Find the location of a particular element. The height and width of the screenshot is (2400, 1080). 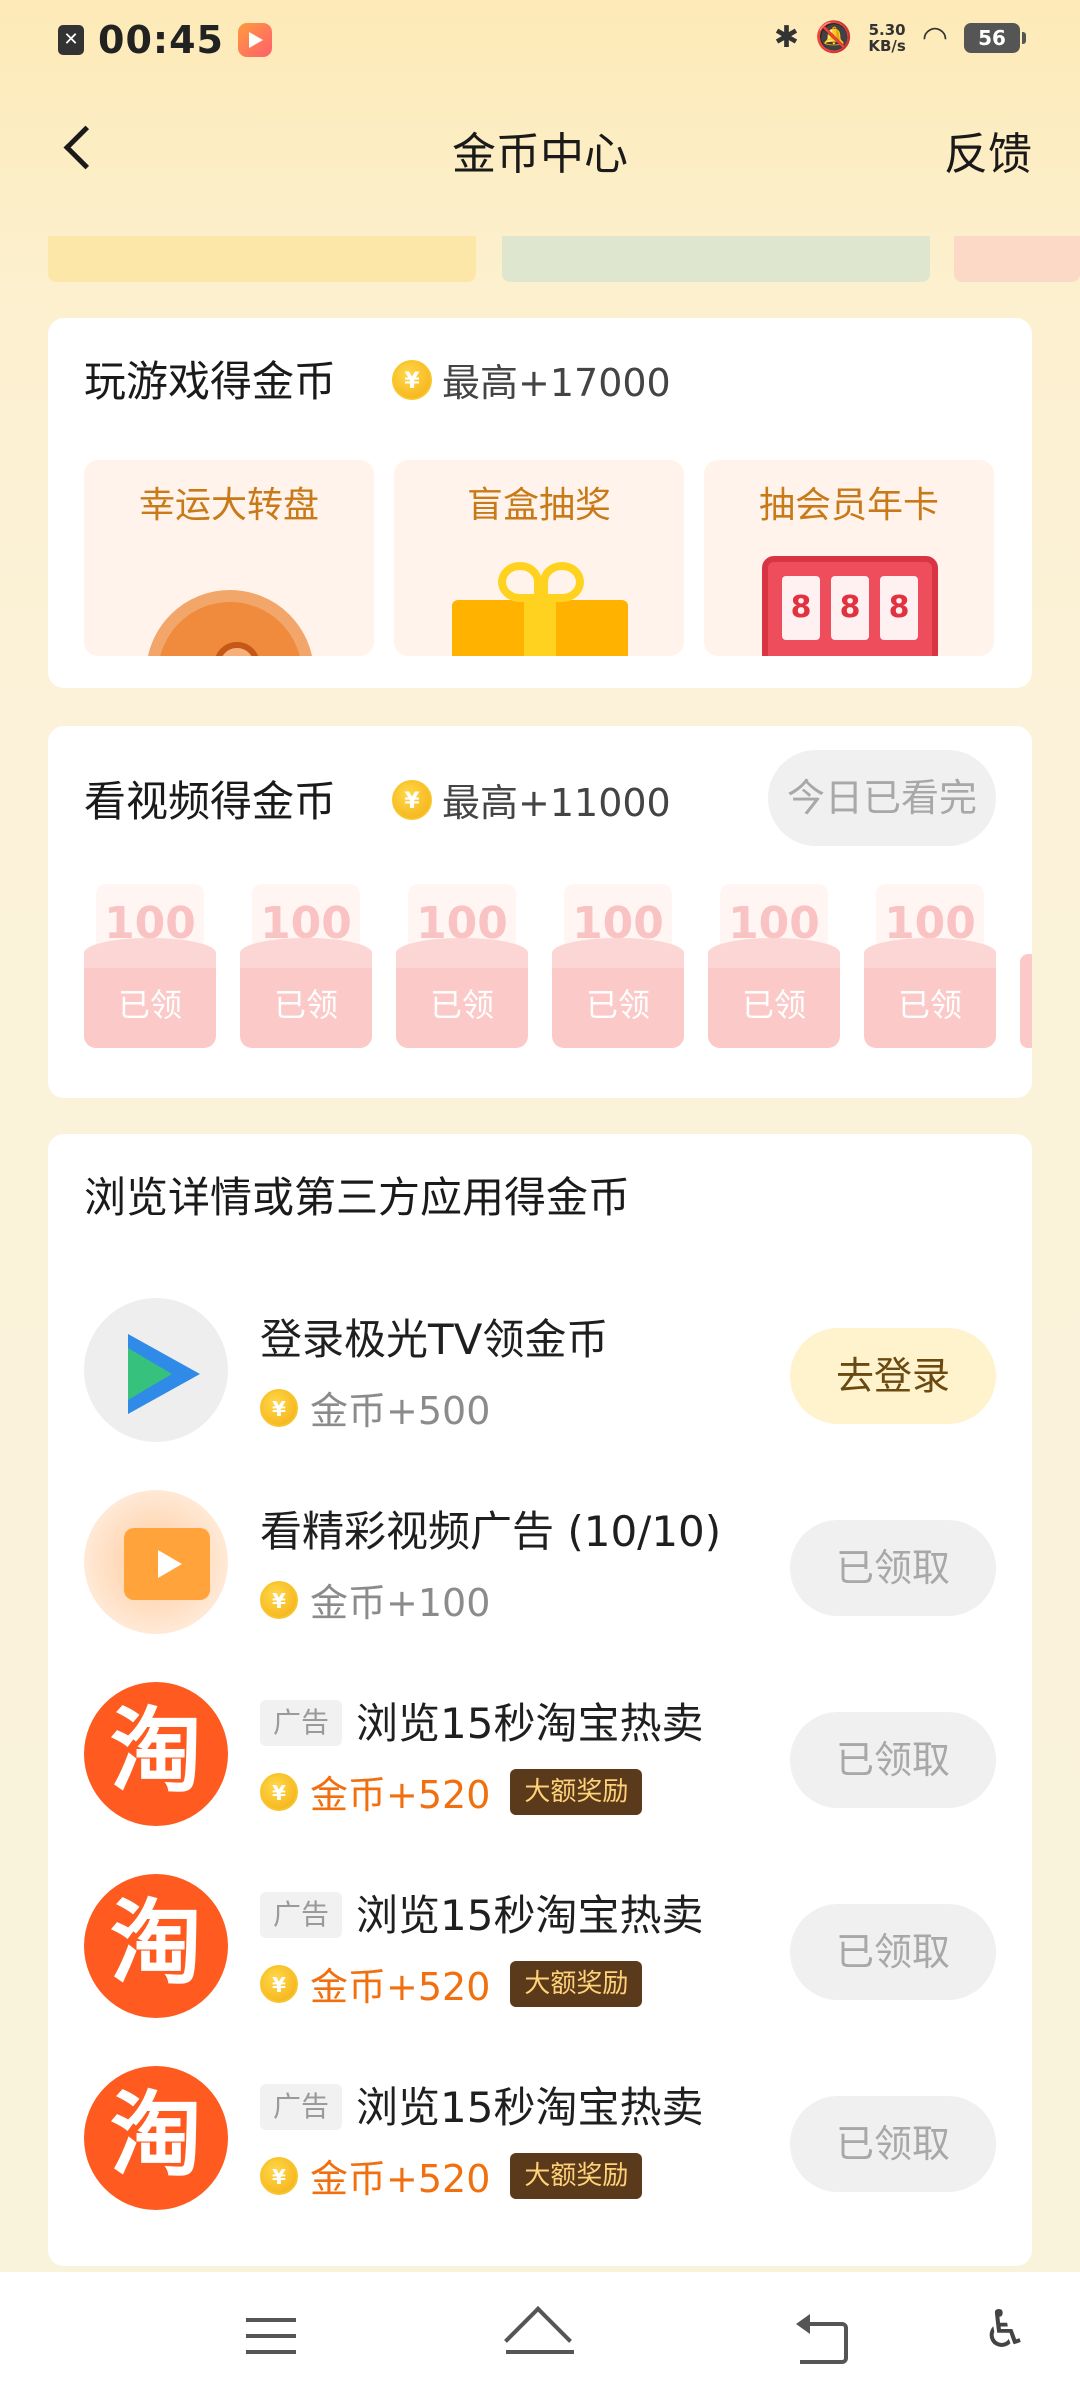

back-icon is located at coordinates (826, 2338).